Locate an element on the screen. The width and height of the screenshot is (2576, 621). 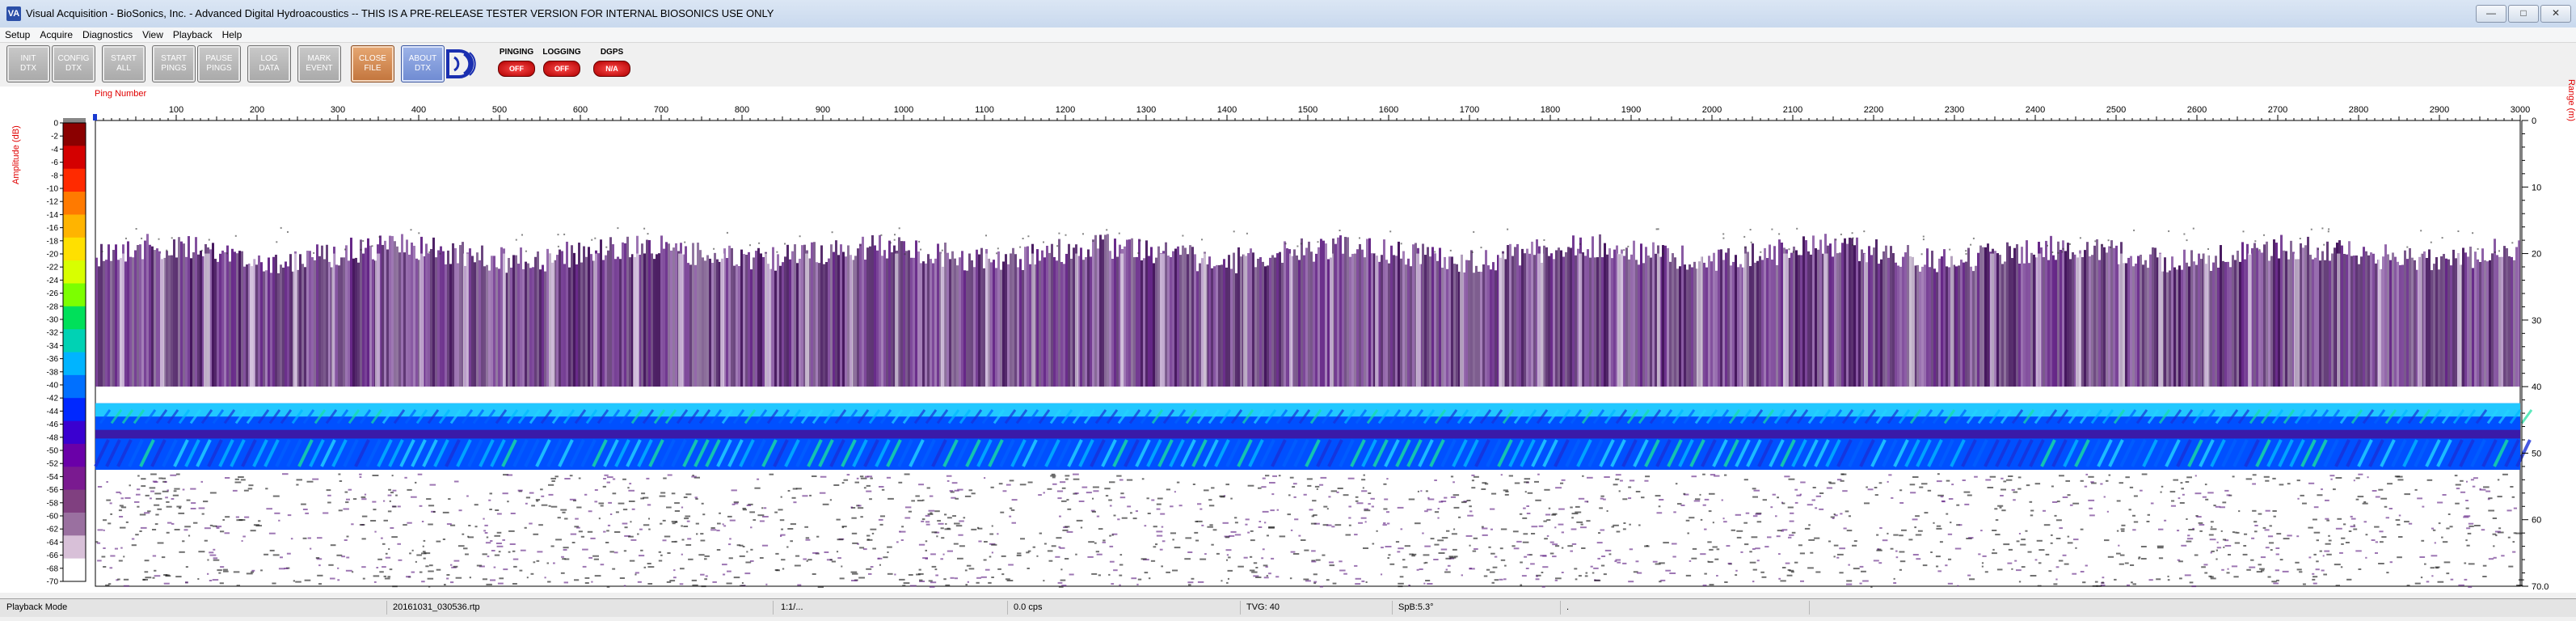
start-pings-button: START PINGS is located at coordinates (174, 63).